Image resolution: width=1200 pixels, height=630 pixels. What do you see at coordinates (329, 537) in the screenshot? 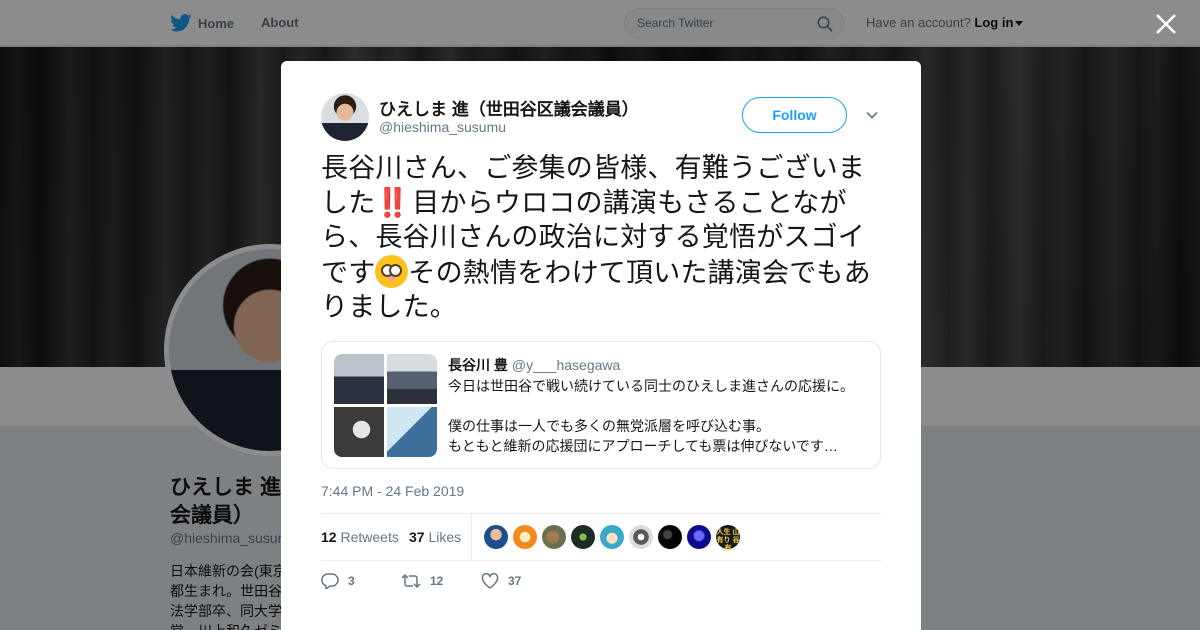
I see `retweet-count: 12` at bounding box center [329, 537].